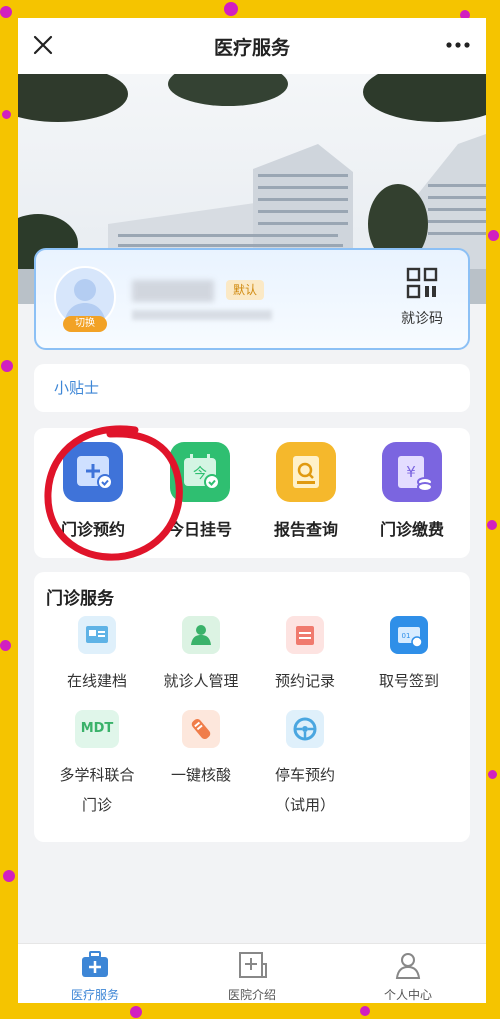 The image size is (500, 1019). Describe the element at coordinates (173, 291) in the screenshot. I see `patient-name-redacted` at that location.